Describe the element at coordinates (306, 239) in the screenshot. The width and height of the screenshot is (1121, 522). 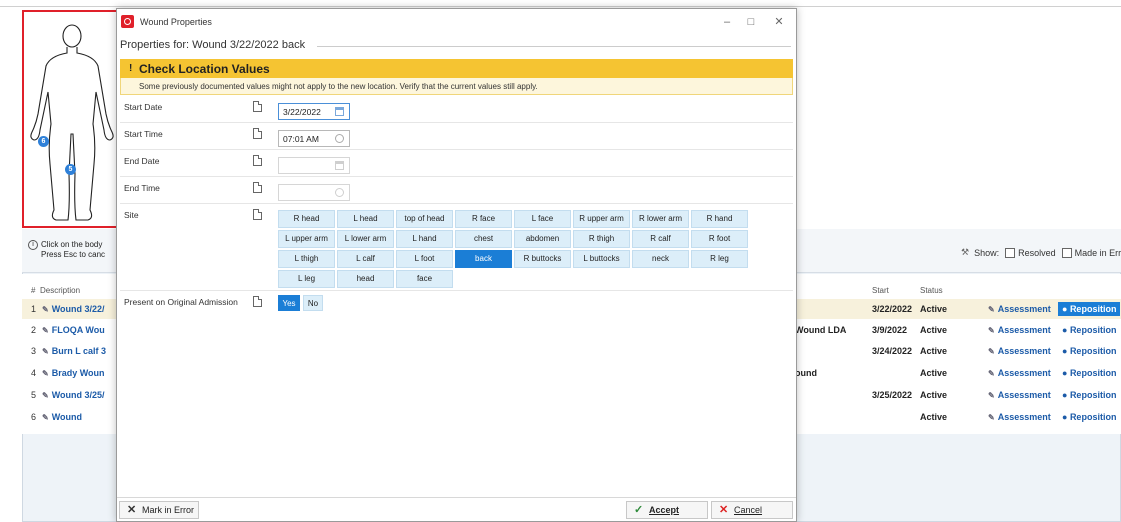
I see `site-option-l-upper-arm: L upper arm` at that location.